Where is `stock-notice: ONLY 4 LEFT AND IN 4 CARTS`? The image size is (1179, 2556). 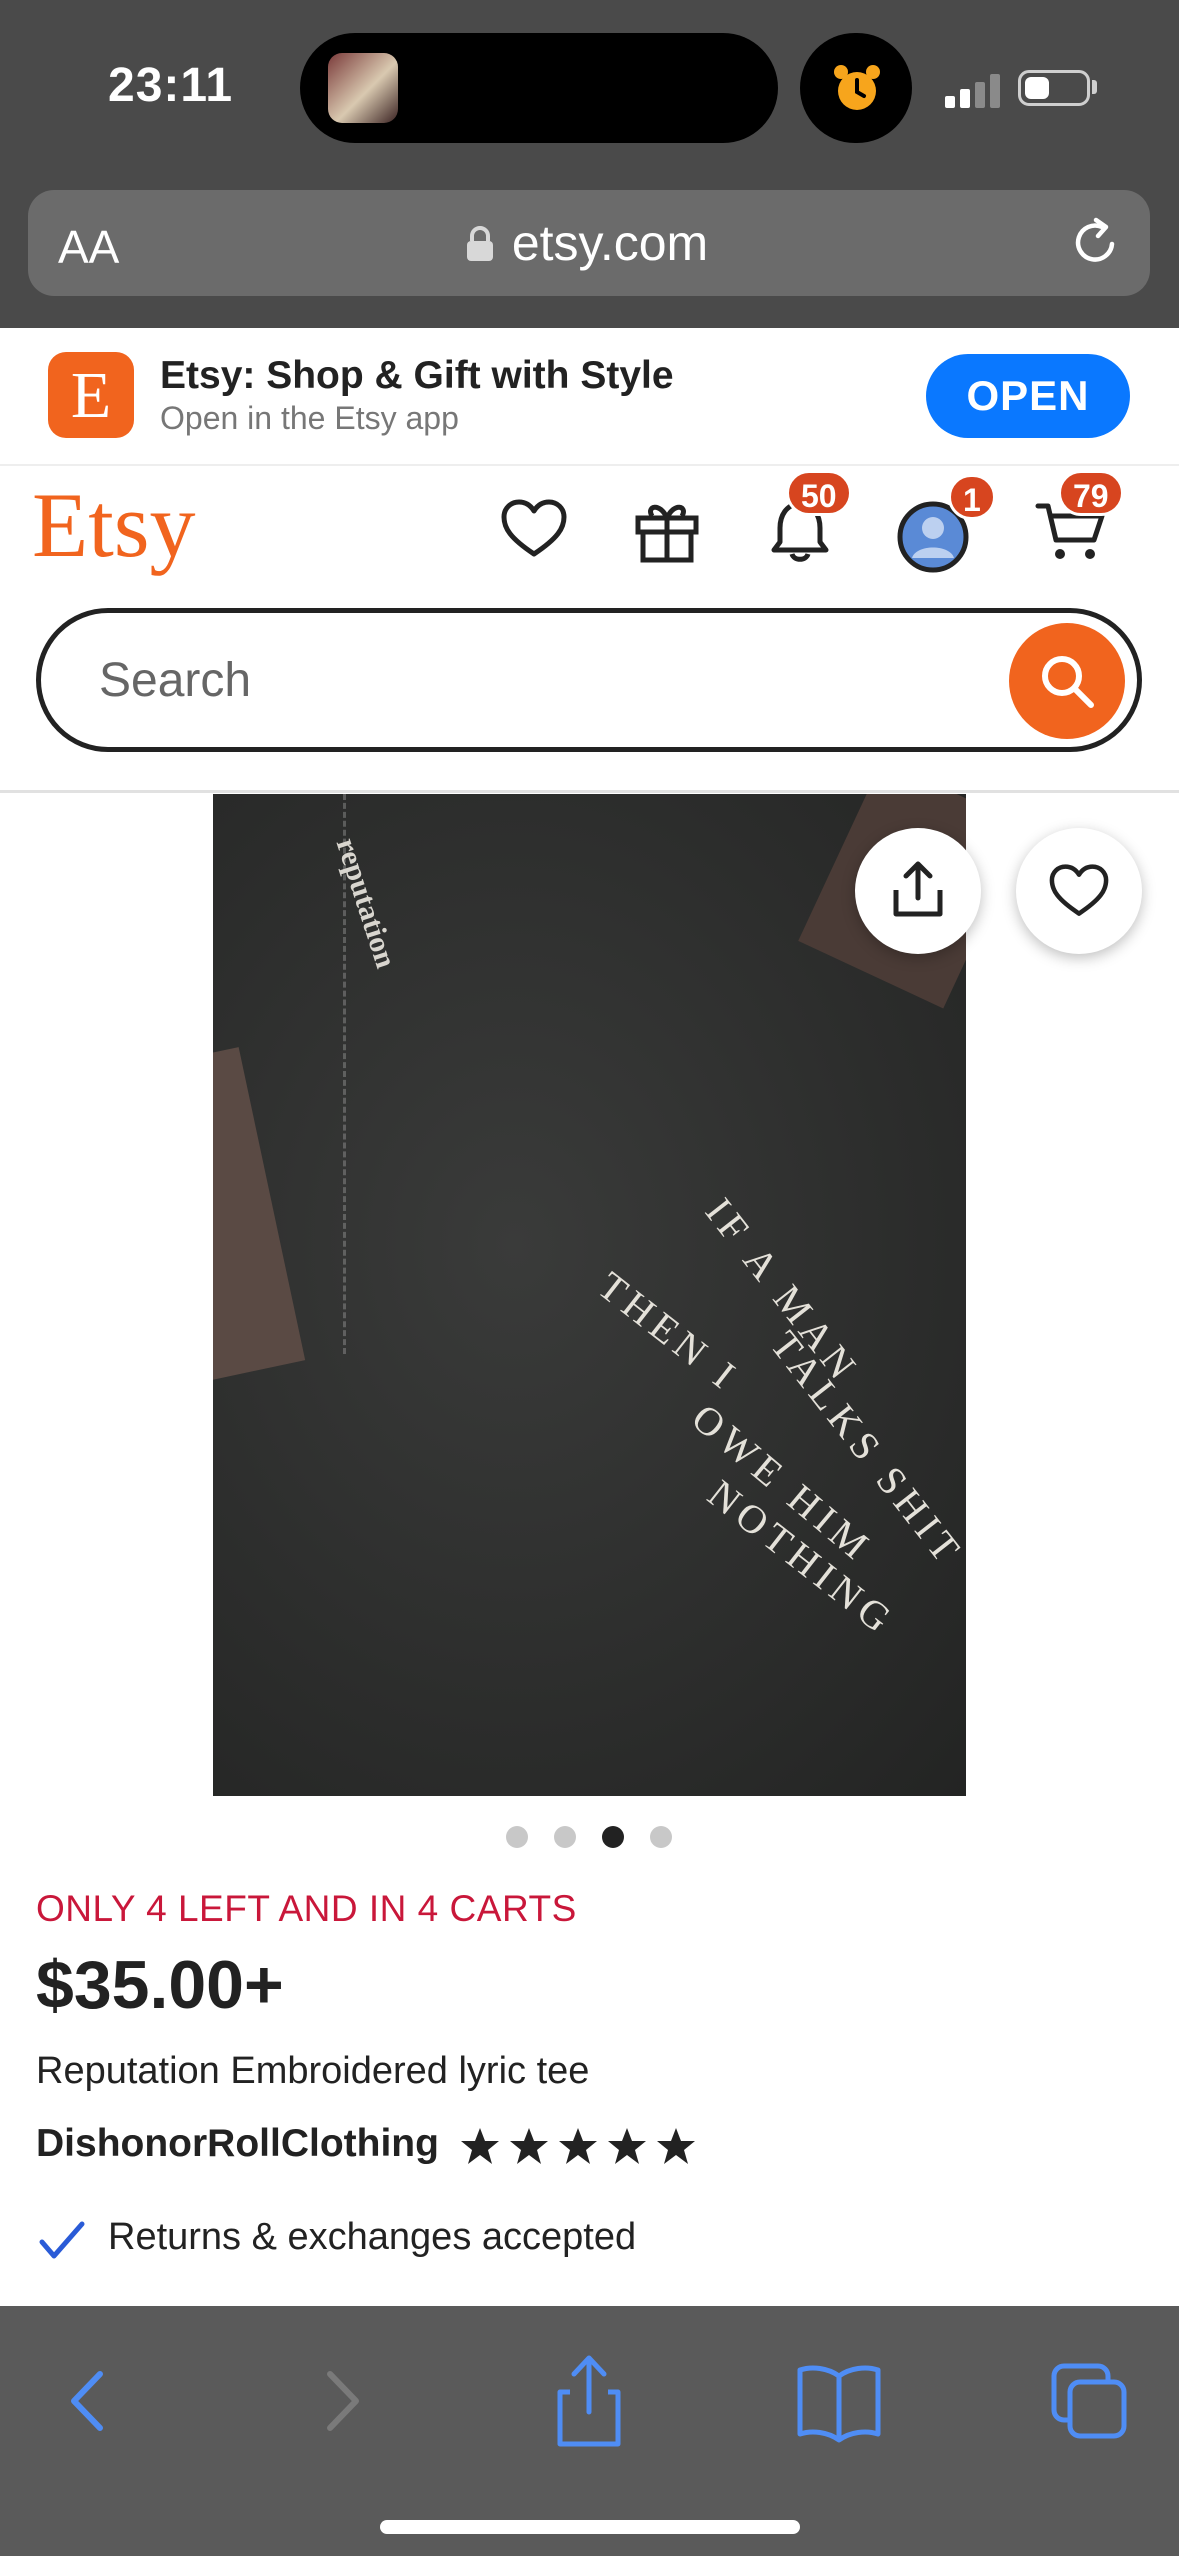
stock-notice: ONLY 4 LEFT AND IN 4 CARTS is located at coordinates (306, 1908).